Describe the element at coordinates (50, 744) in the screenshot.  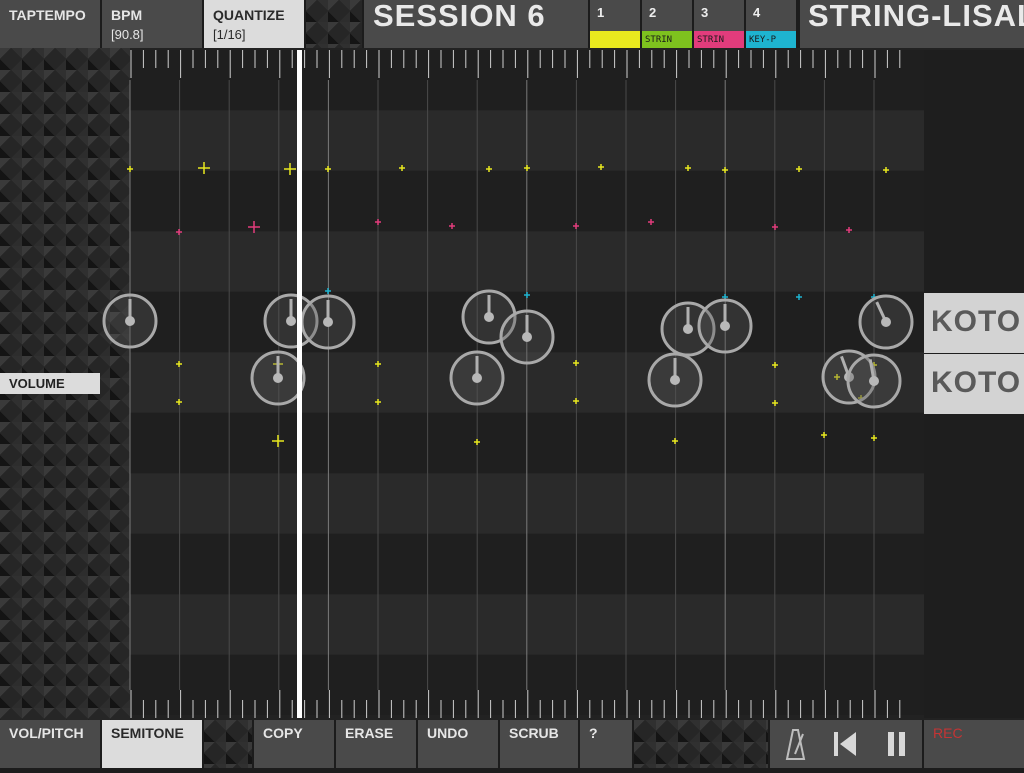
I see `volpitch-button: VOL/PITCH` at that location.